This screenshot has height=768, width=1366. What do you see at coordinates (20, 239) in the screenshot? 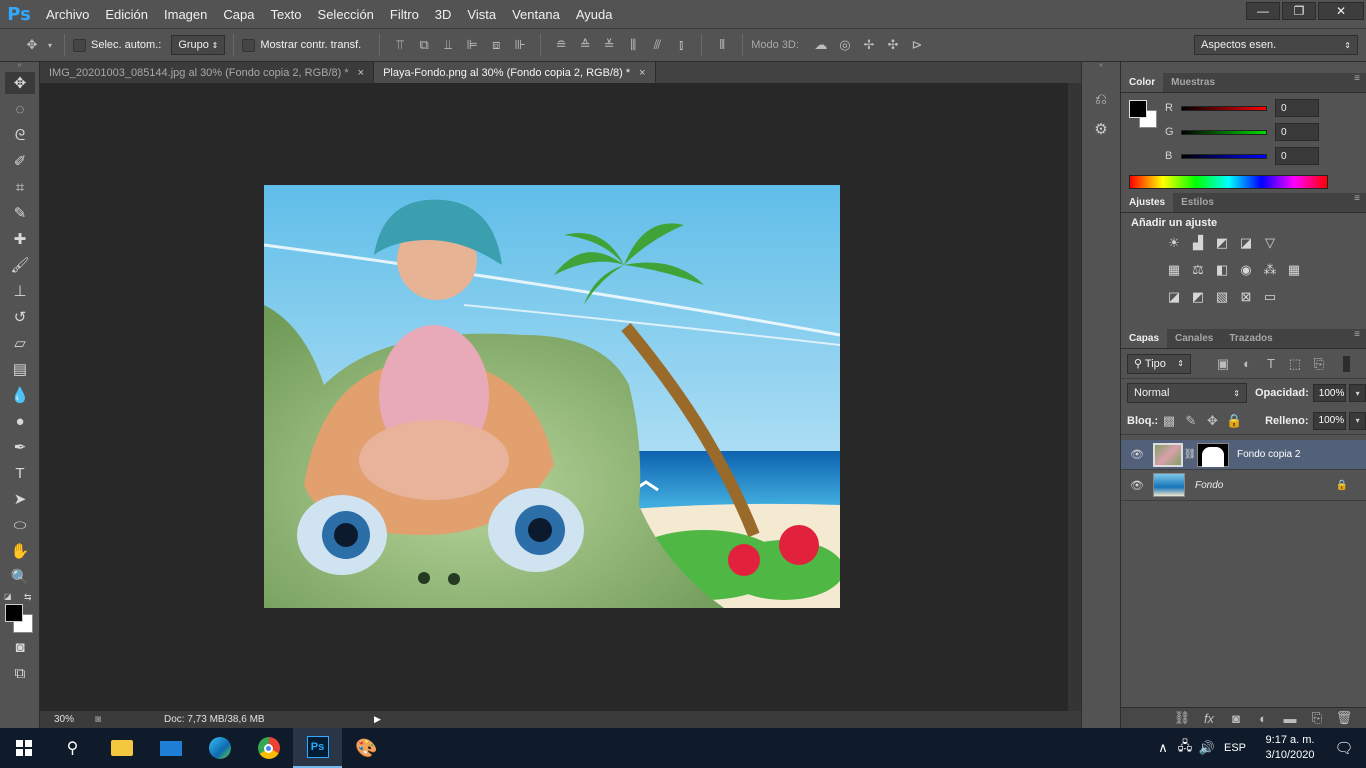
I see `healing-brush-icon: ✚` at bounding box center [20, 239].